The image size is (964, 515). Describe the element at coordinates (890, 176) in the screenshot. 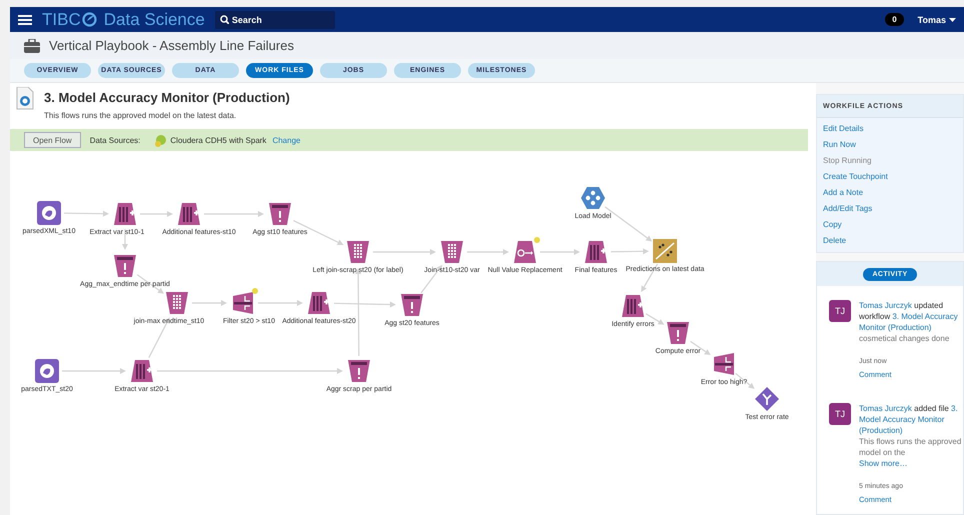

I see `action-link: Create Touchpoint` at that location.